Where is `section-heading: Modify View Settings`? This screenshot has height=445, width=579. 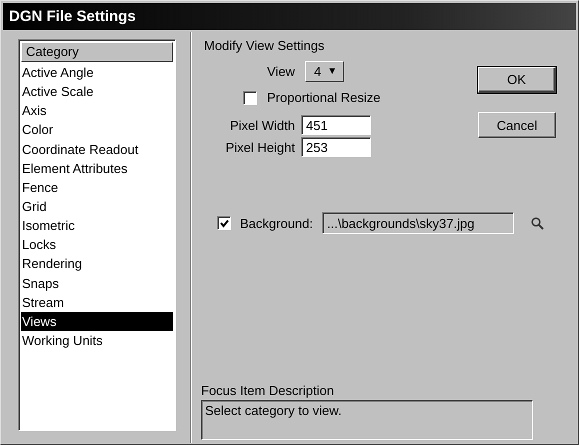 section-heading: Modify View Settings is located at coordinates (264, 45).